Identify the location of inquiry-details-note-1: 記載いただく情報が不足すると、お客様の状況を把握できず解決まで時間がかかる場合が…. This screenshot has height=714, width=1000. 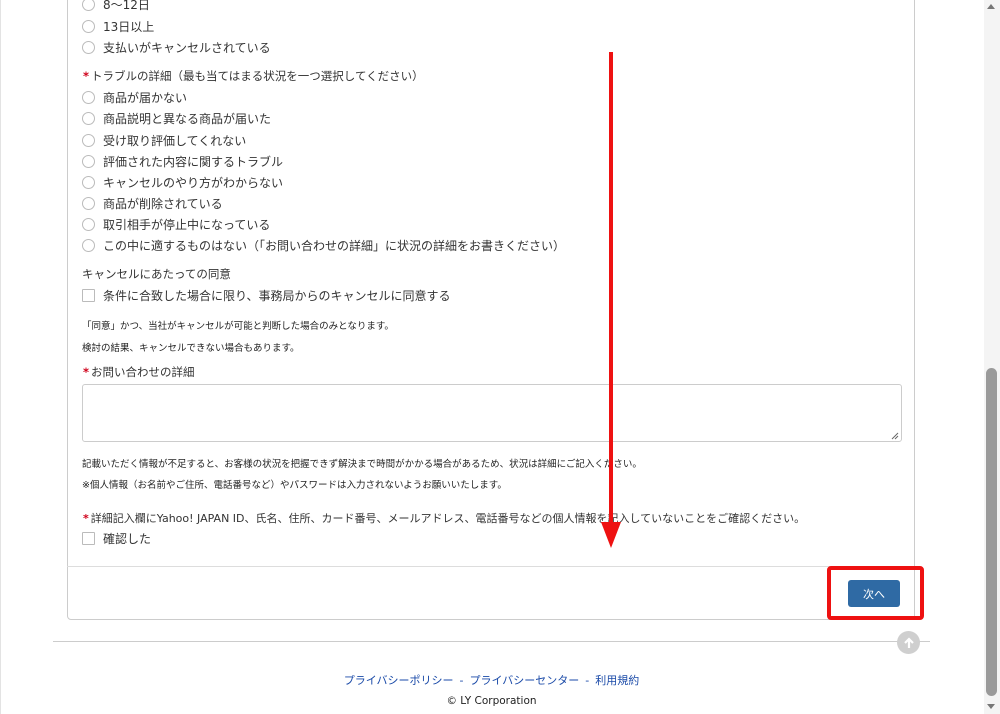
(362, 464).